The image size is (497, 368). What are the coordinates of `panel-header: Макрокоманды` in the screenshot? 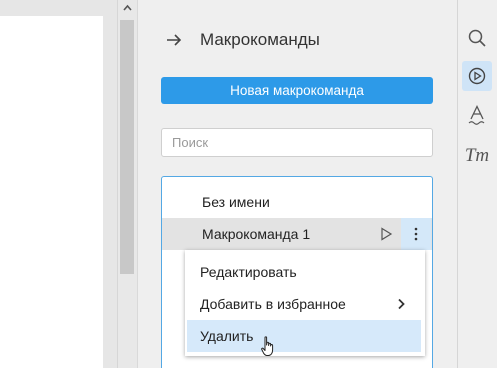 It's located at (242, 40).